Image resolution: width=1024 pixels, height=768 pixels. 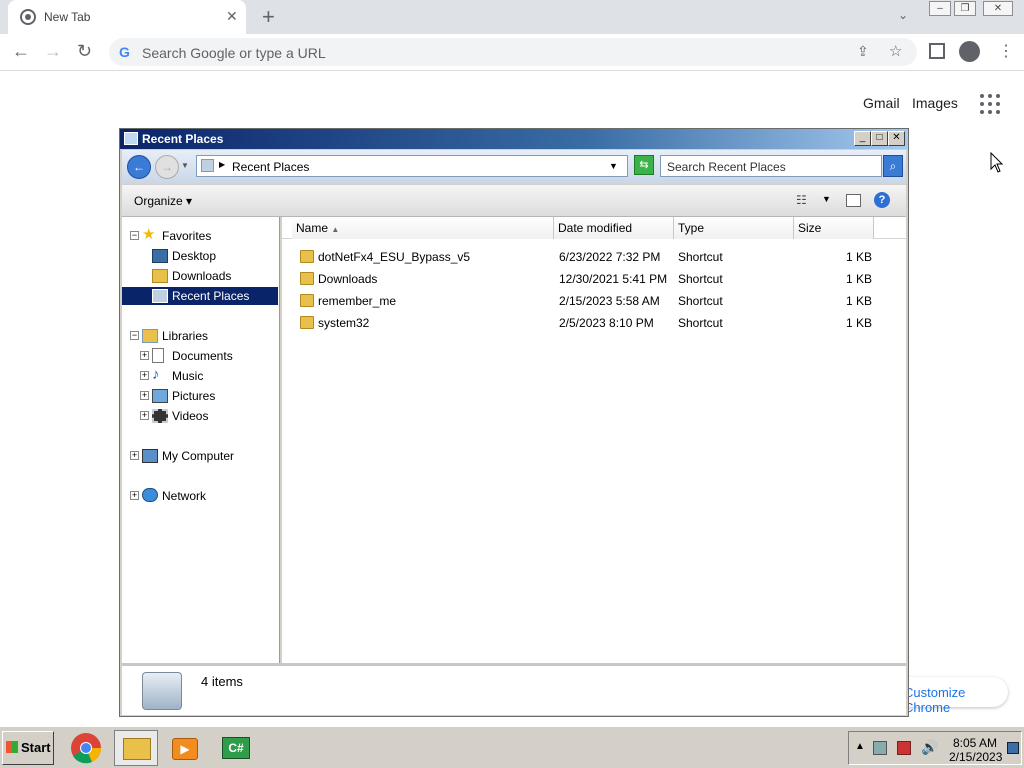 What do you see at coordinates (975, 757) in the screenshot?
I see `clock-date: 2/15/2023` at bounding box center [975, 757].